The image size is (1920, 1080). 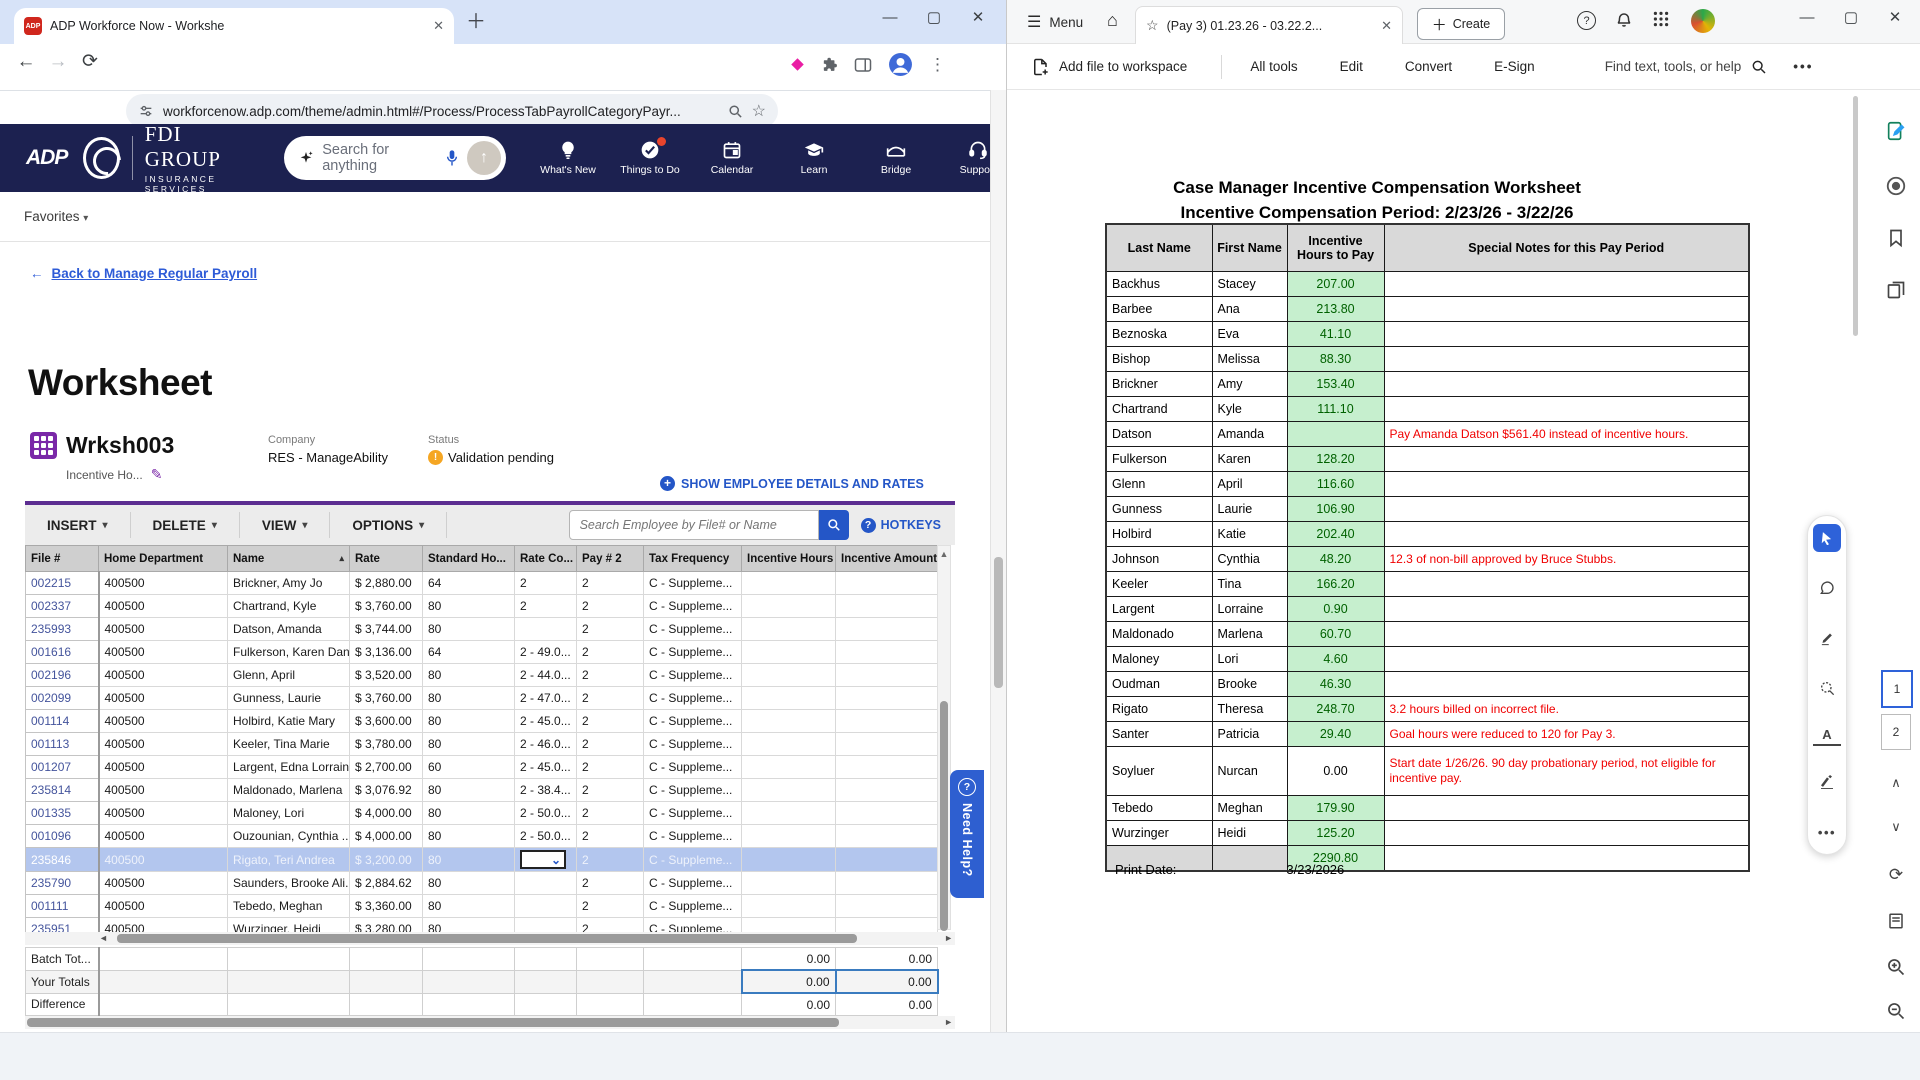 I want to click on side-panel-icon, so click(x=863, y=65).